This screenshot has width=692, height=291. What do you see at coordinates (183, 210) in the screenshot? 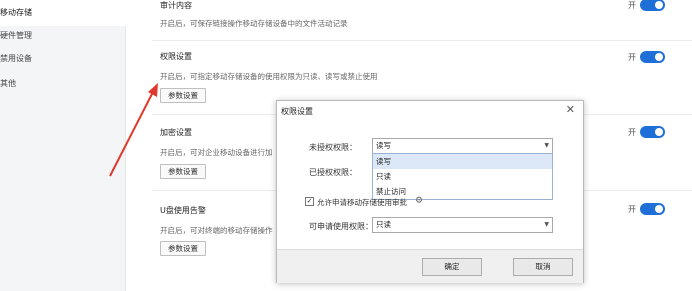
I see `section-title-usb-alert: U盘使用告警` at bounding box center [183, 210].